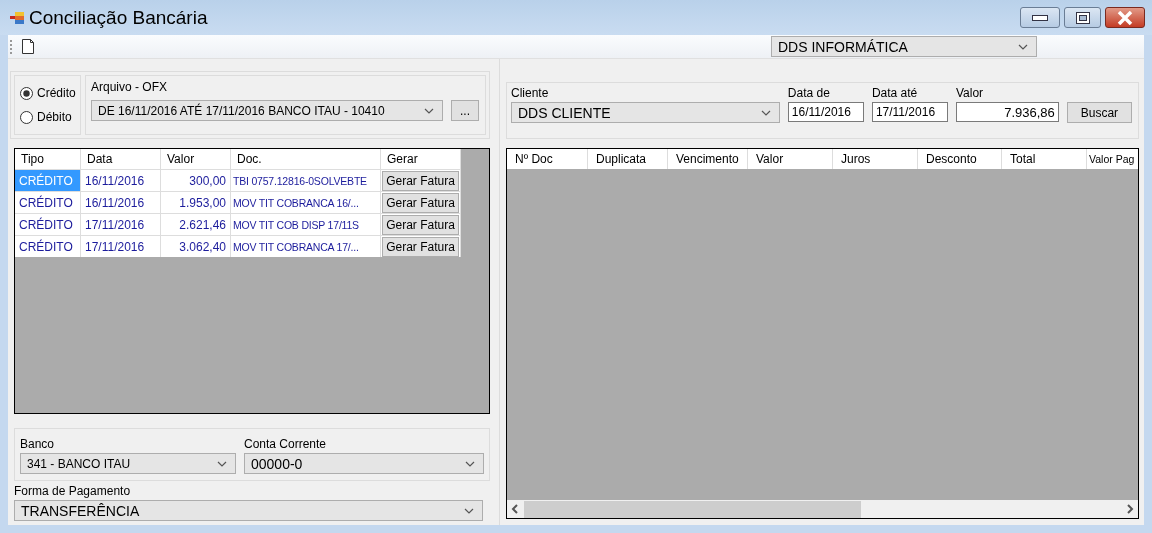  I want to click on radio-option: Crédito, so click(50, 93).